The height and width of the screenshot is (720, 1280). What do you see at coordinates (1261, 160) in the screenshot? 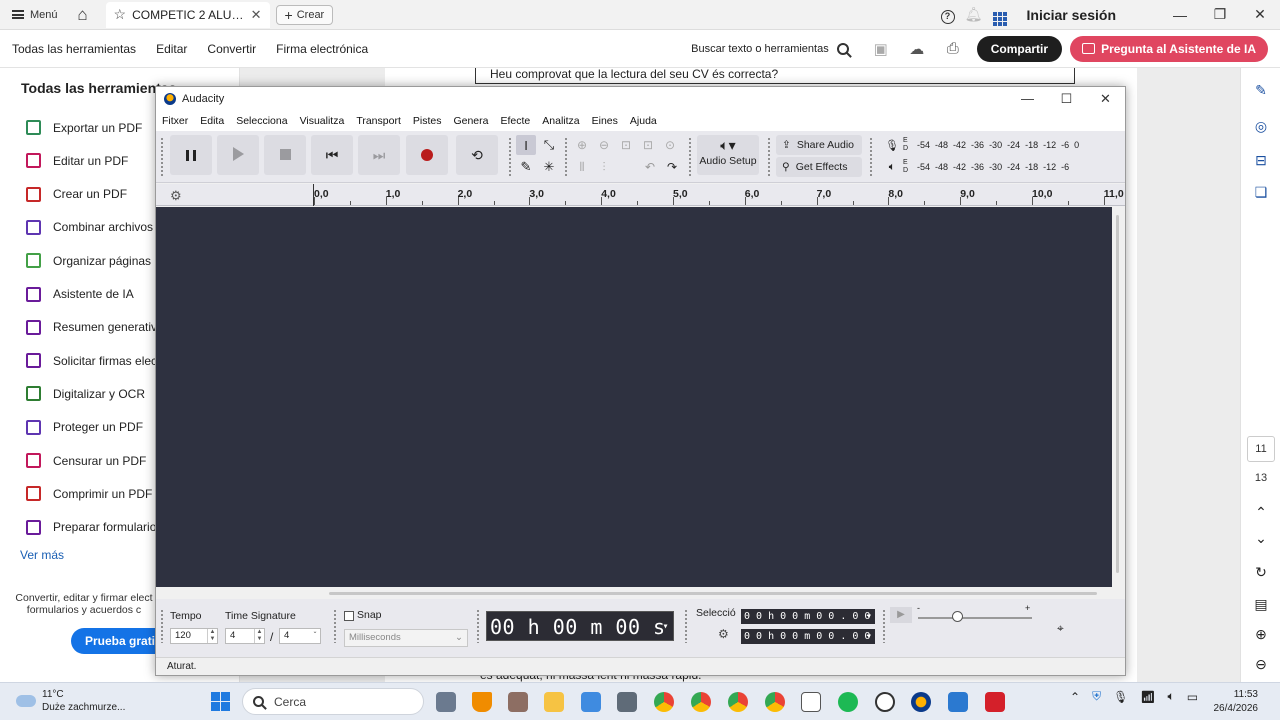
I see `bookmark-icon: ⊟` at bounding box center [1261, 160].